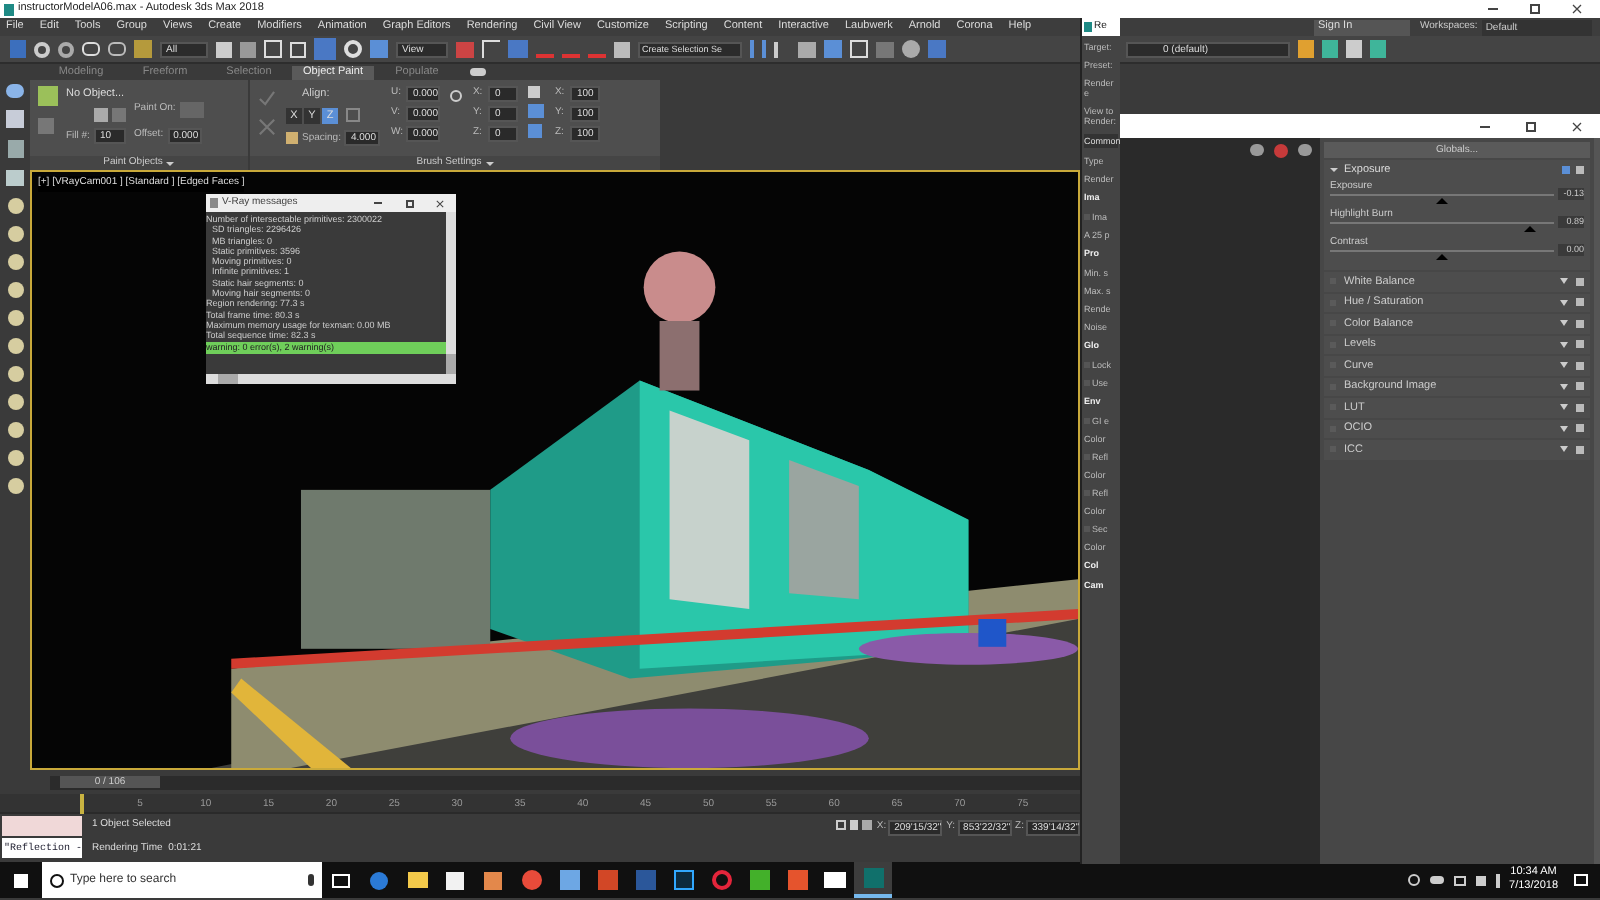 Image resolution: width=1600 pixels, height=900 pixels. What do you see at coordinates (66, 49) in the screenshot?
I see `redo-icon` at bounding box center [66, 49].